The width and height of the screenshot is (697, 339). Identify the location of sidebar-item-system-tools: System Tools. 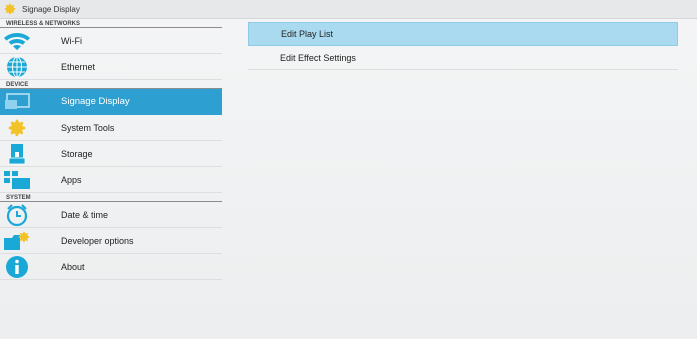
(111, 128).